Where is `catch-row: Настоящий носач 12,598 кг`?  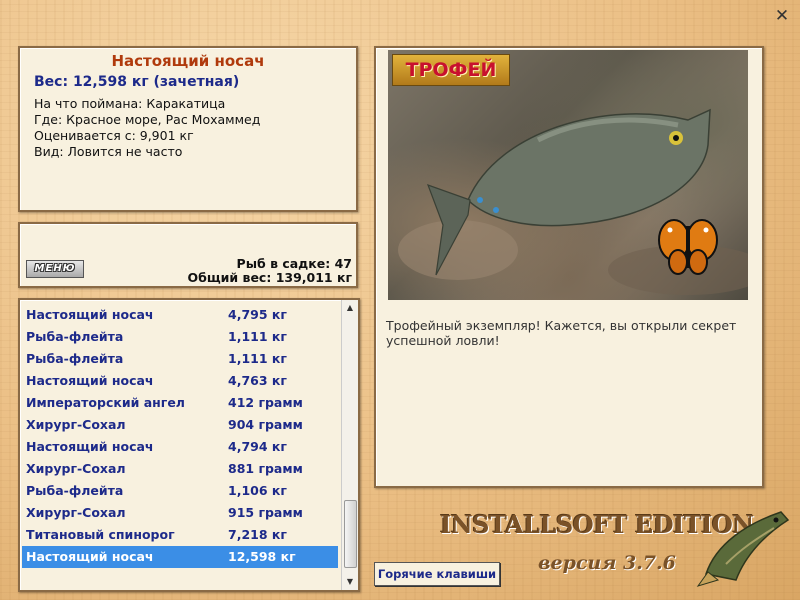
catch-row: Настоящий носач 12,598 кг is located at coordinates (180, 557).